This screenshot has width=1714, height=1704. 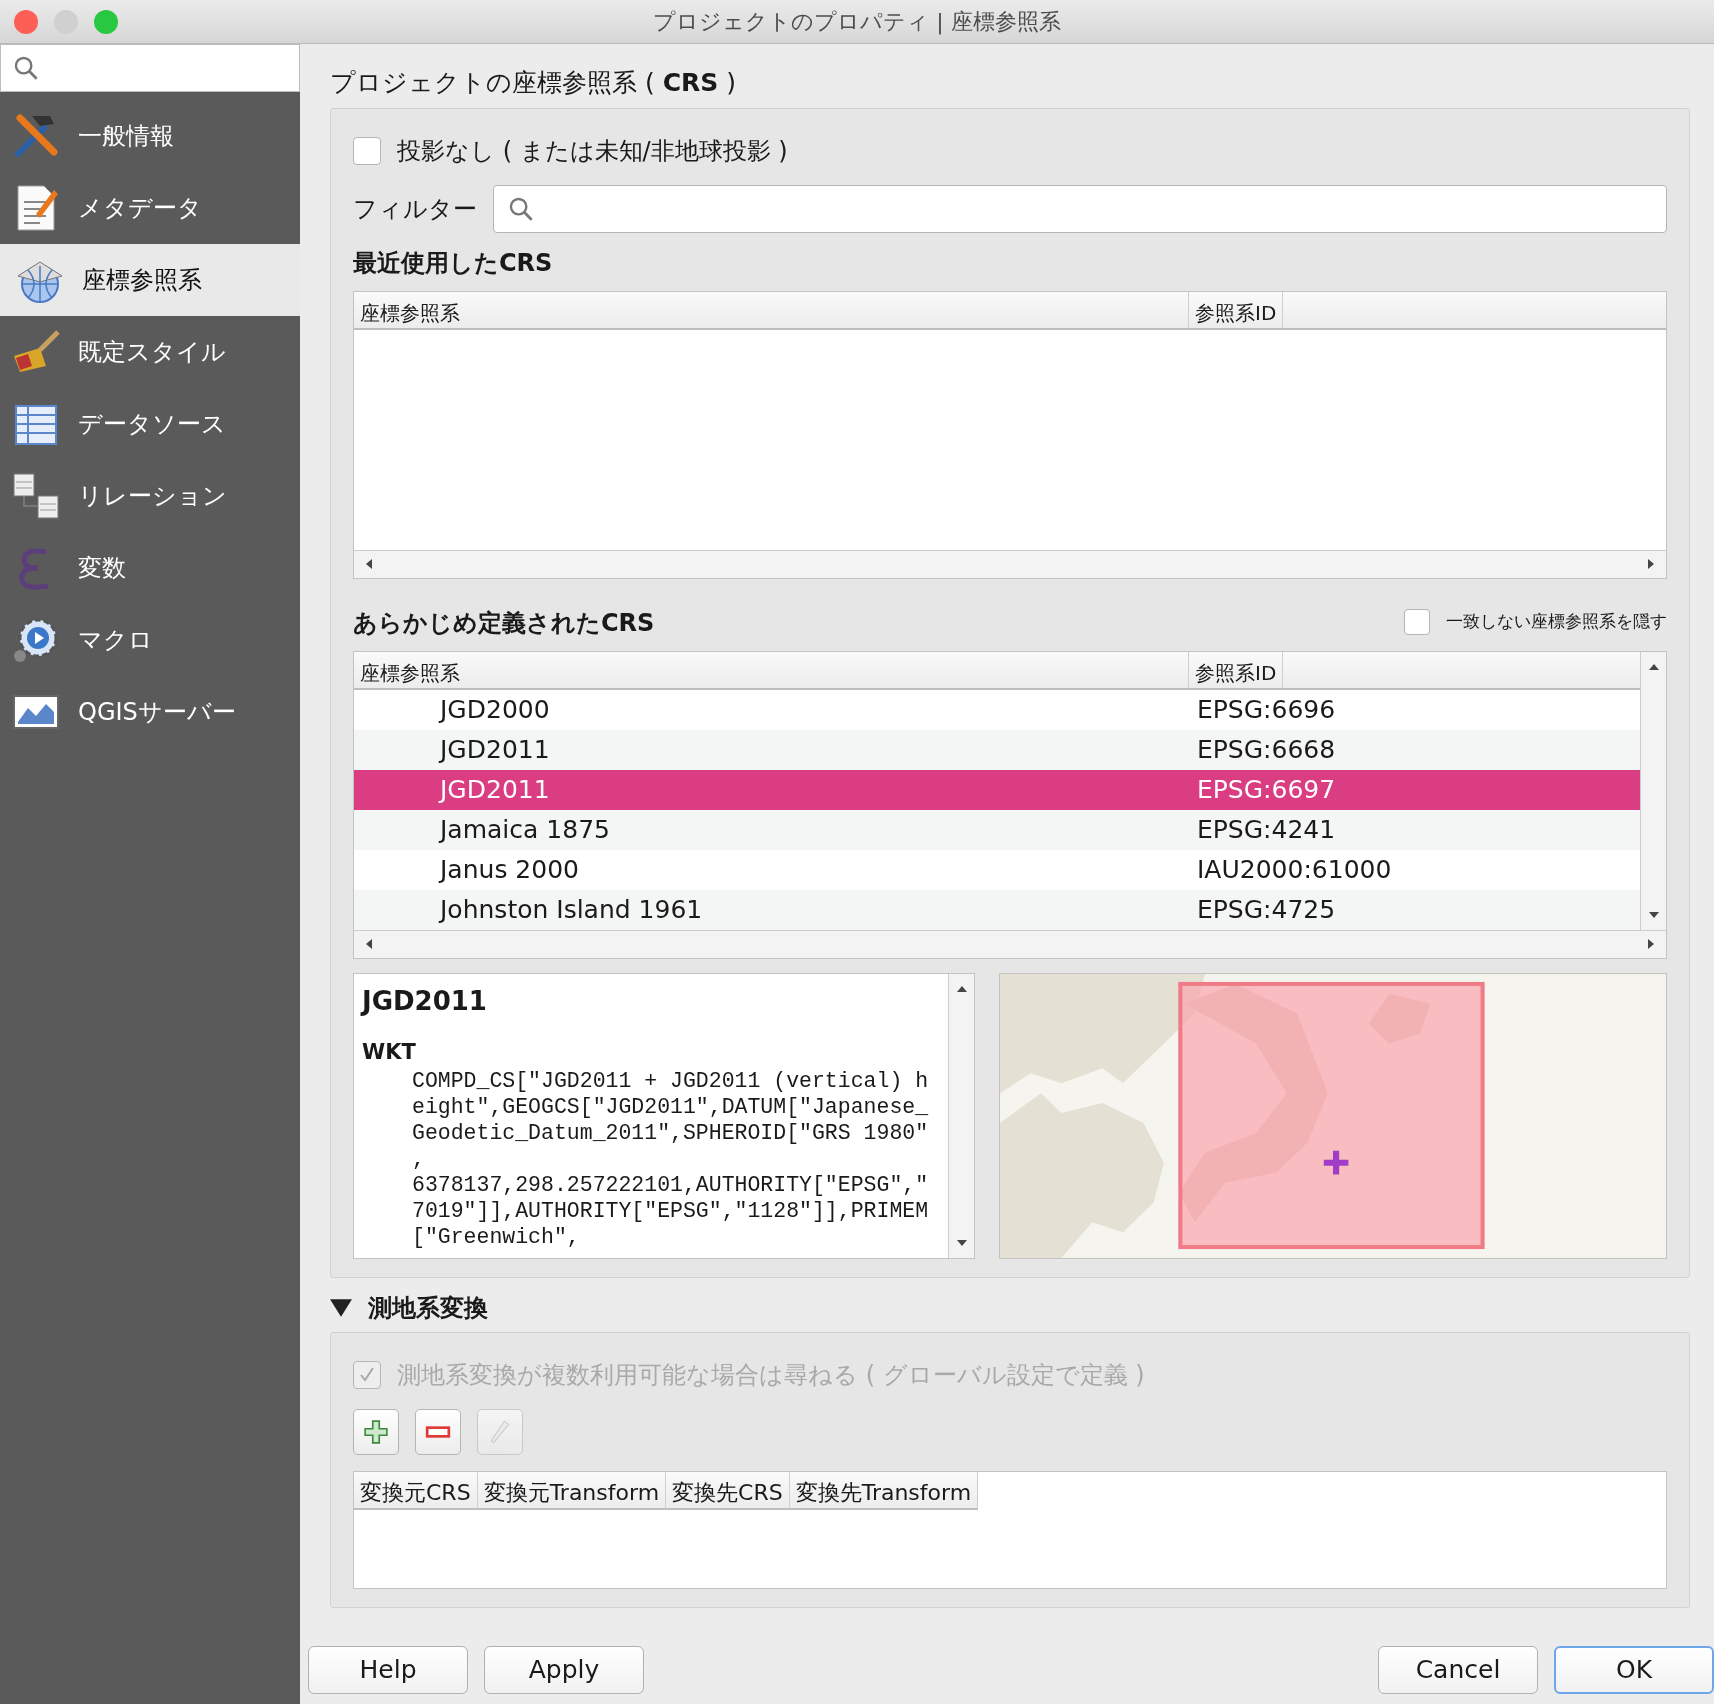 What do you see at coordinates (428, 1308) in the screenshot?
I see `section-title: 測地系変換` at bounding box center [428, 1308].